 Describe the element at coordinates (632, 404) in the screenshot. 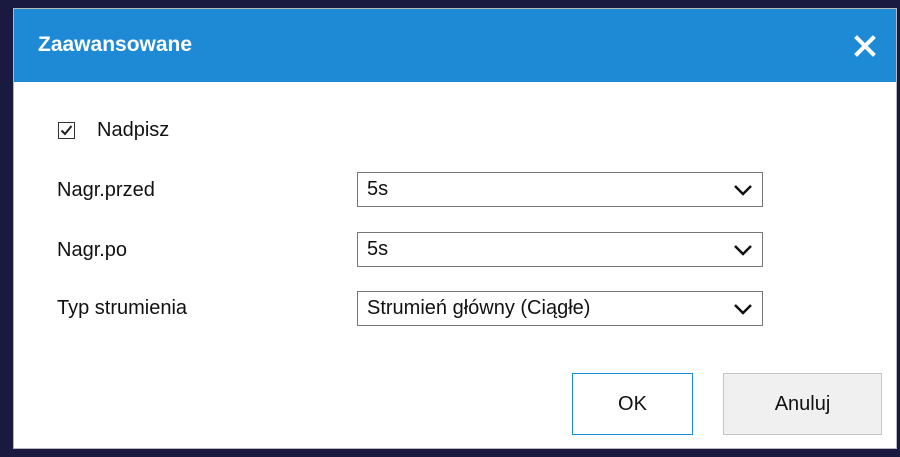

I see `ok-button: OK` at that location.